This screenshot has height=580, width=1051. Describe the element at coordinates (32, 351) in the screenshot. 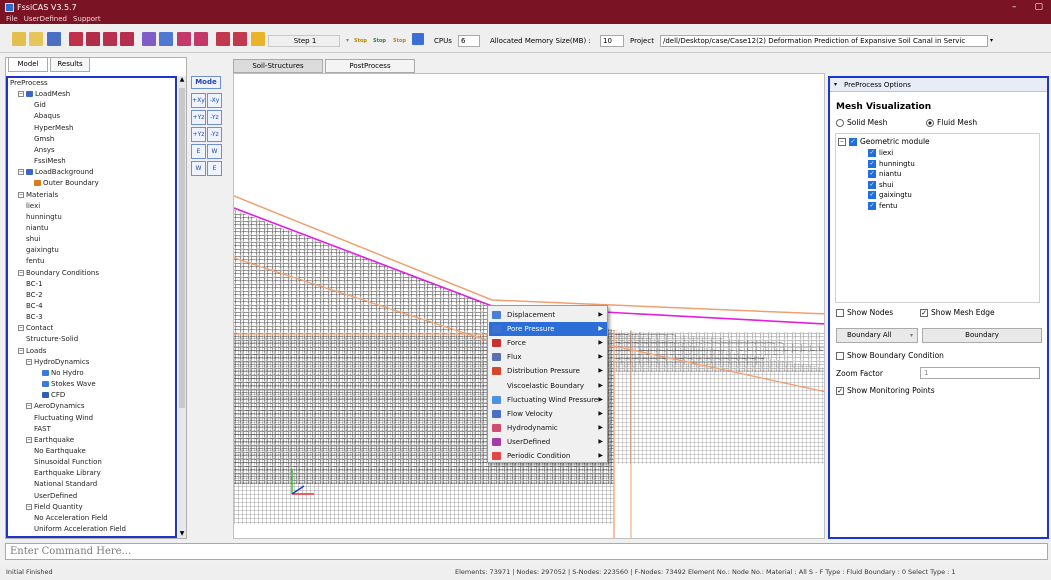

I see `tree-item: − Loads` at that location.